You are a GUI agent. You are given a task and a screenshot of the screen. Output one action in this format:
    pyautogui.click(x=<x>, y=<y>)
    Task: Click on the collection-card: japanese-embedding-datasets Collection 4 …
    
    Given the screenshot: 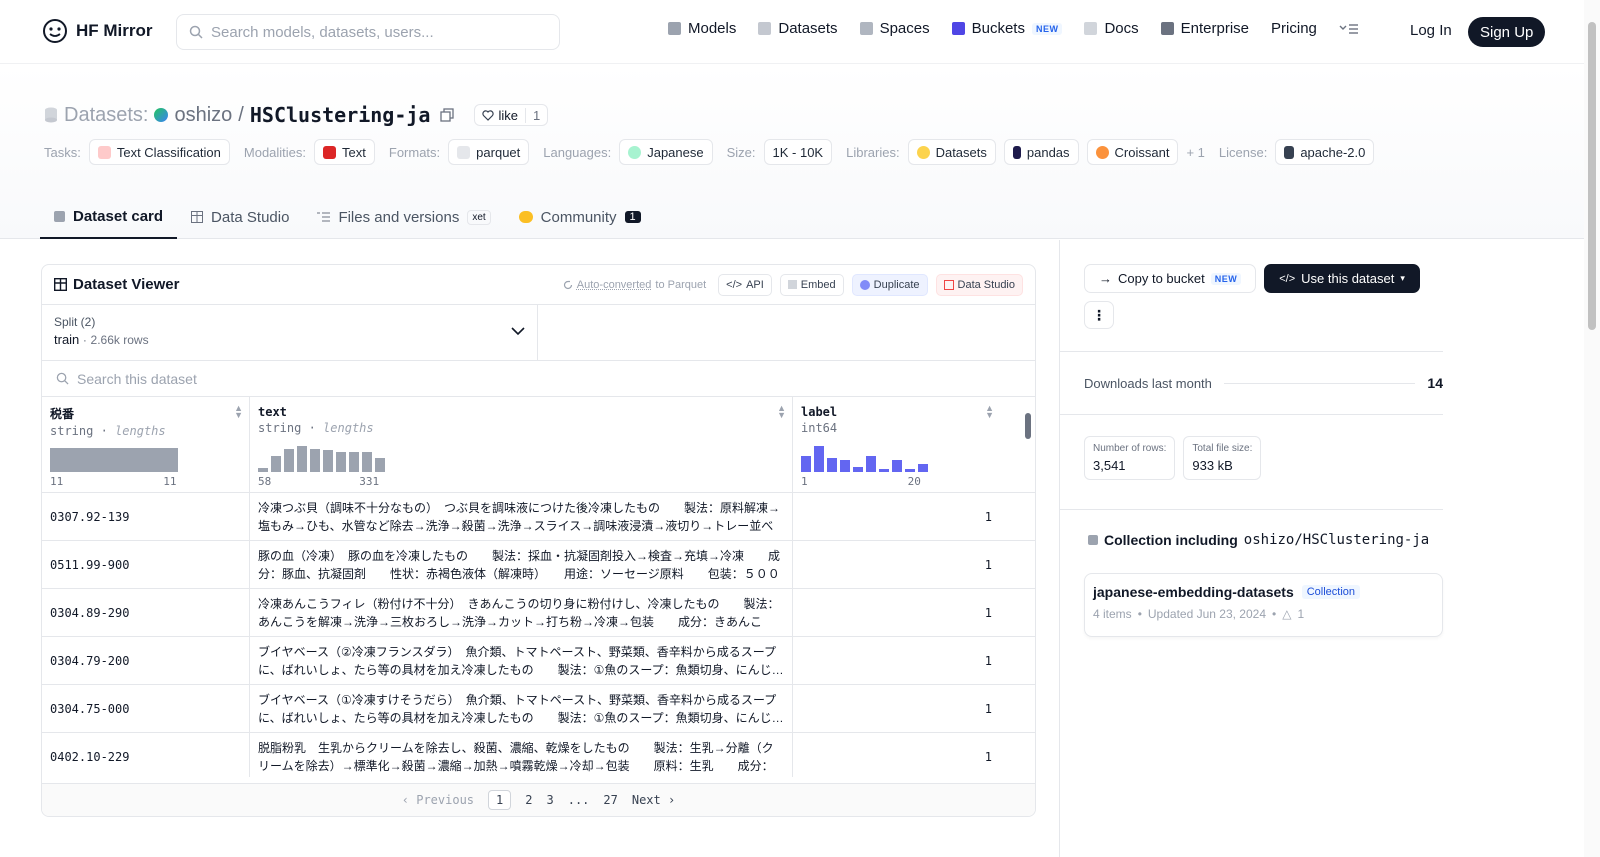 What is the action you would take?
    pyautogui.click(x=1263, y=605)
    